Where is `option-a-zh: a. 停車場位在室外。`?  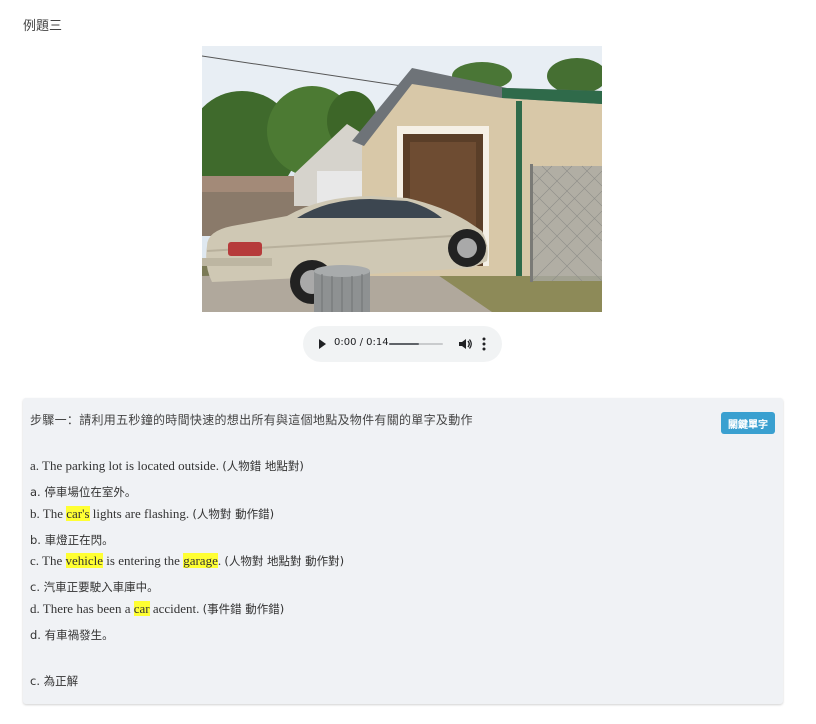
option-a-zh: a. 停車場位在室外。 is located at coordinates (83, 492).